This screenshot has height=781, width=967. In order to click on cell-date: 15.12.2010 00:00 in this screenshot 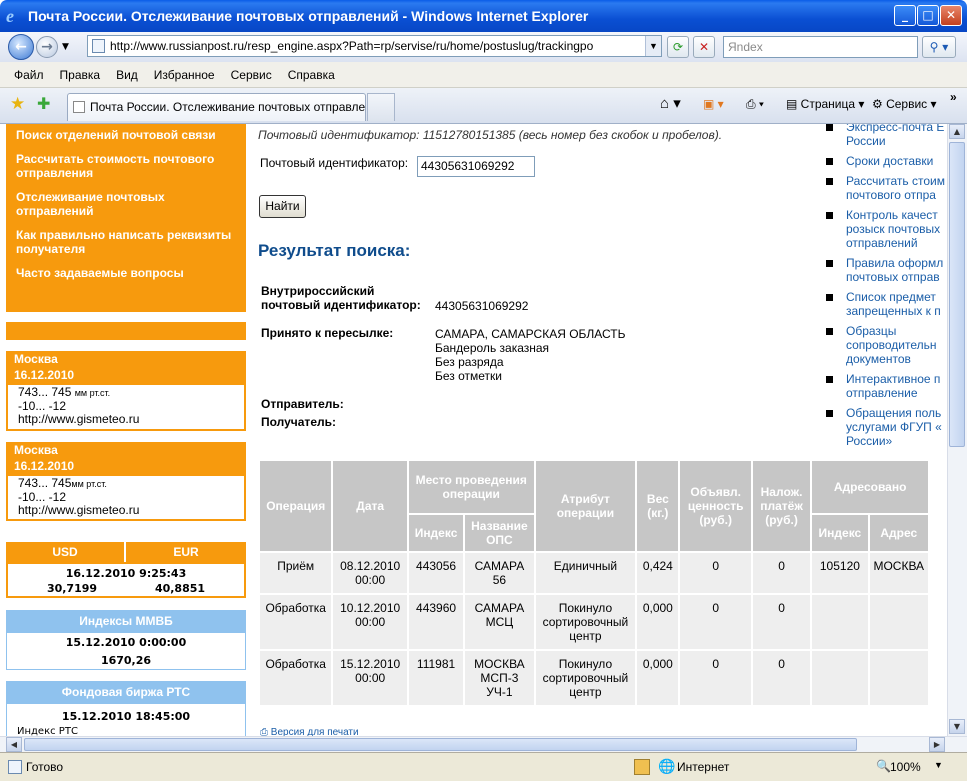, I will do `click(370, 678)`.